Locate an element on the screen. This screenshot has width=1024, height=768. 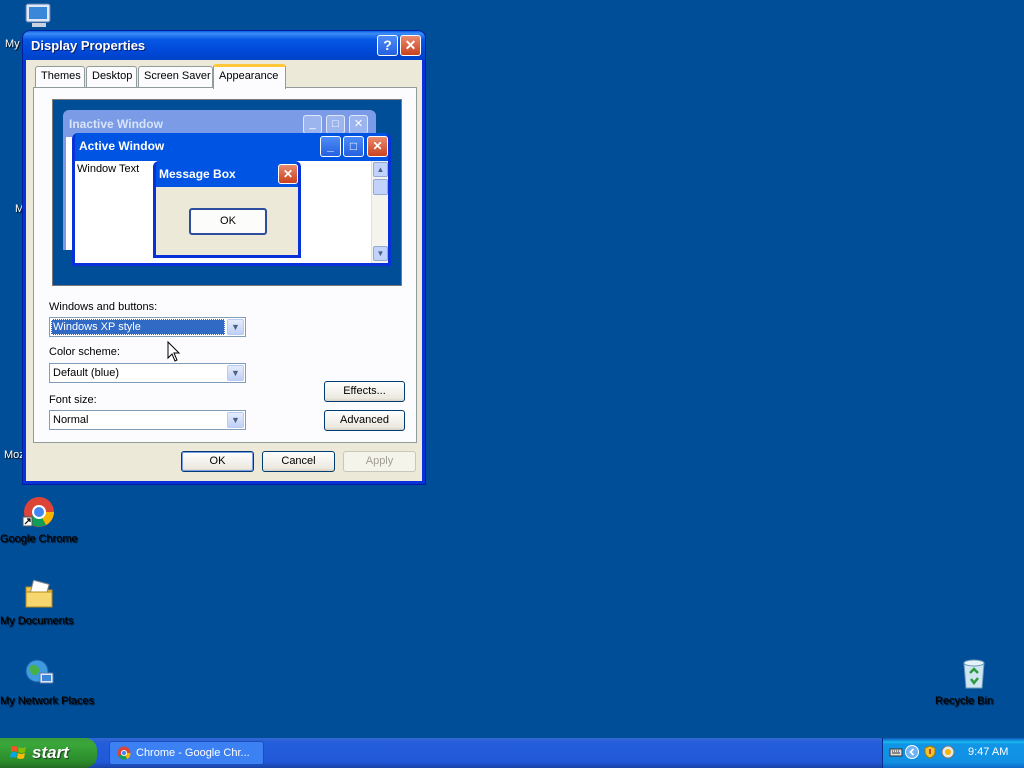
my-documents-icon is located at coordinates (39, 594).